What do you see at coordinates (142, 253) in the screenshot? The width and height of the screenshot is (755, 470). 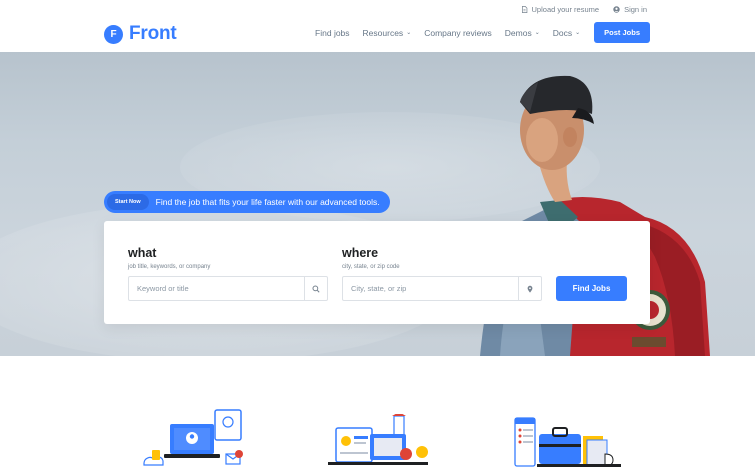 I see `what-title: what` at bounding box center [142, 253].